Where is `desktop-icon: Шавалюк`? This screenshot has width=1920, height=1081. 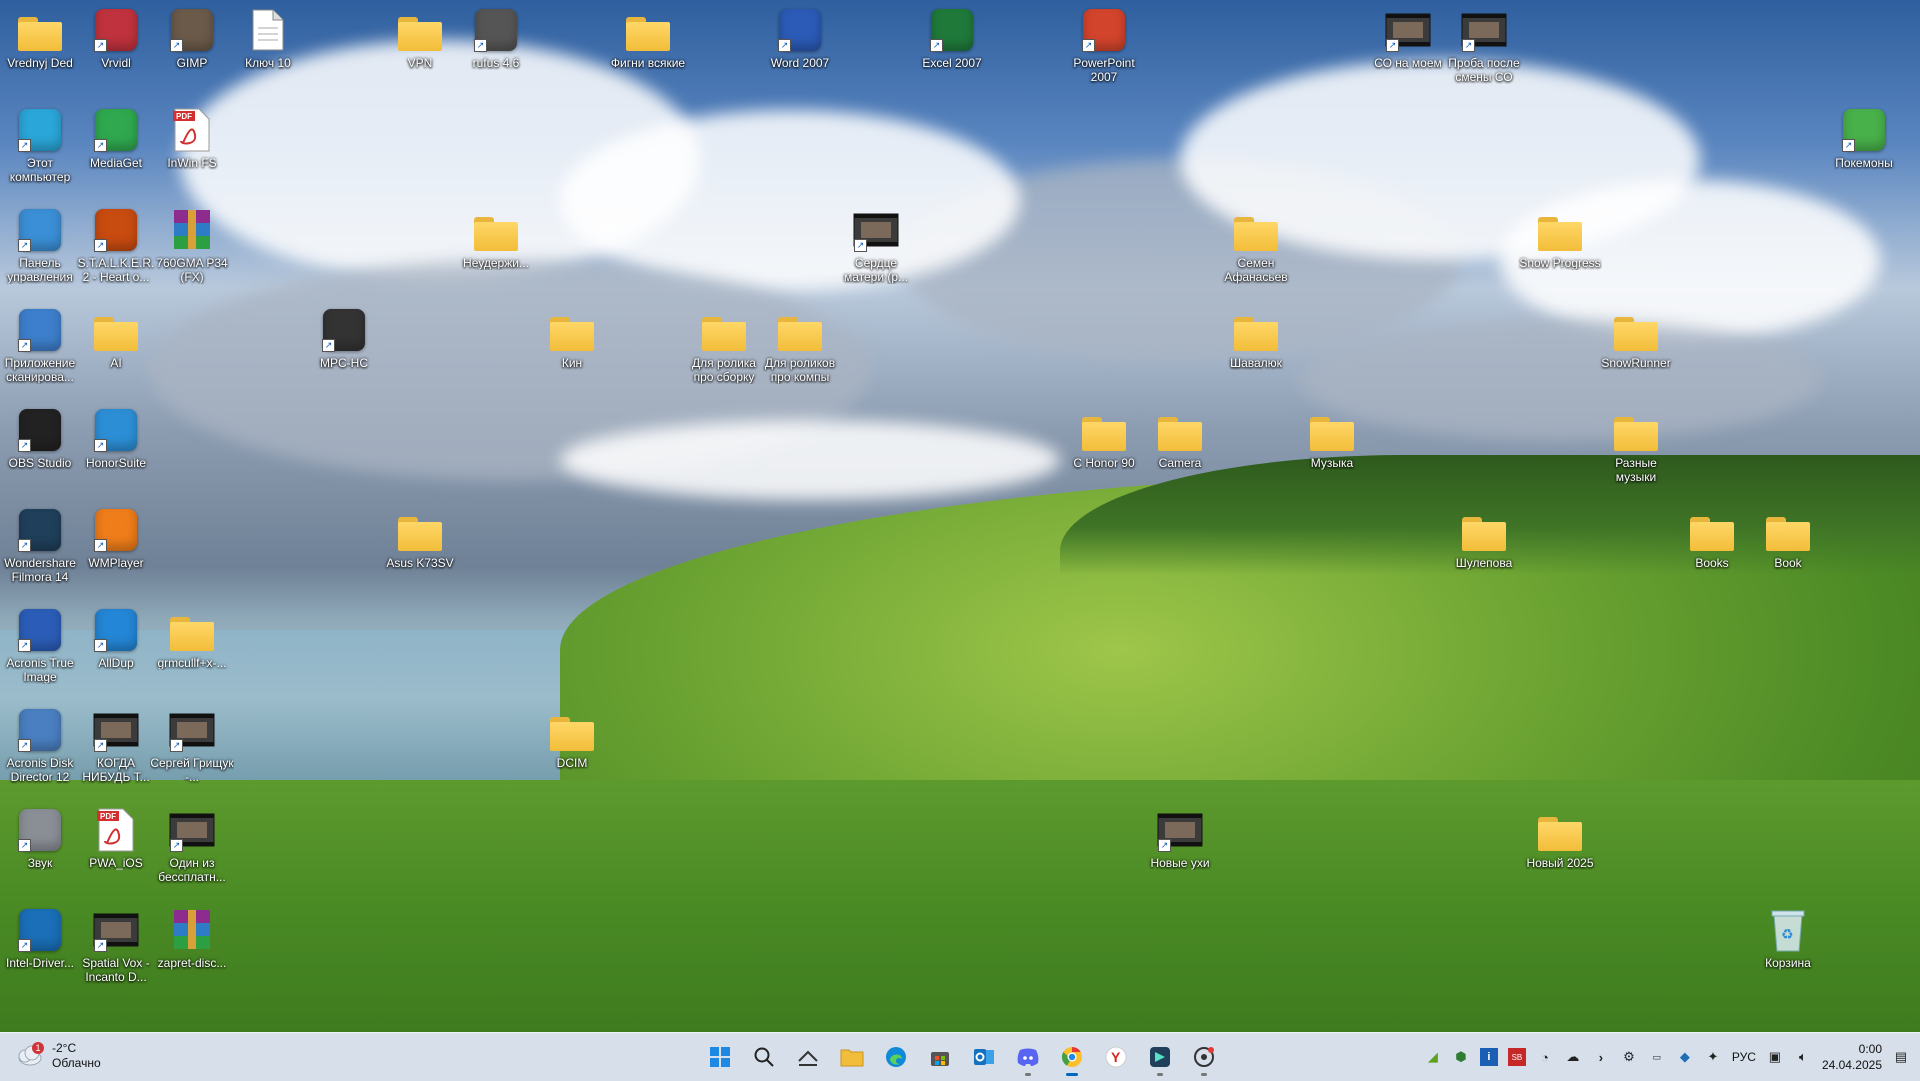 desktop-icon: Шавалюк is located at coordinates (1256, 338).